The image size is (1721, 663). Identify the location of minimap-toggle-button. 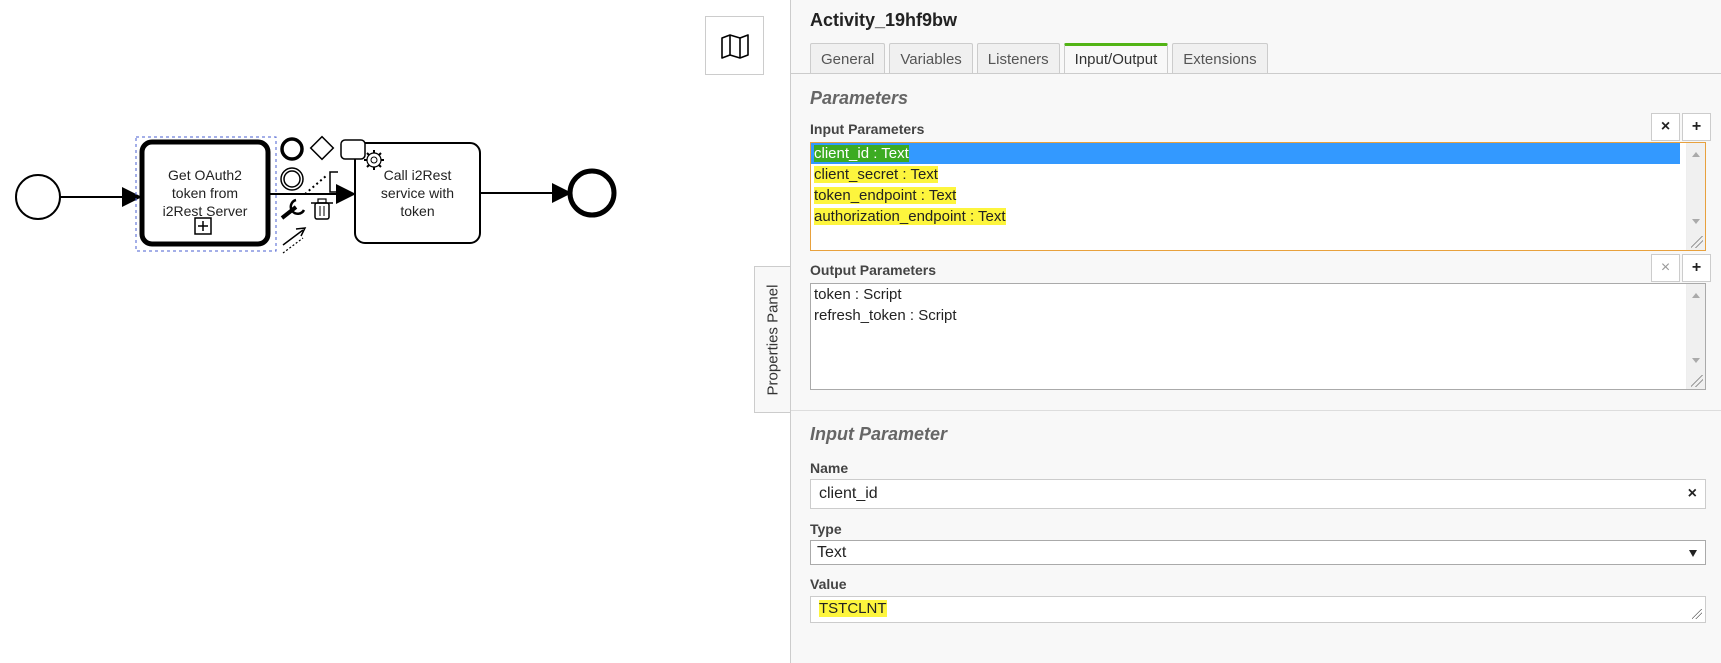
(734, 45).